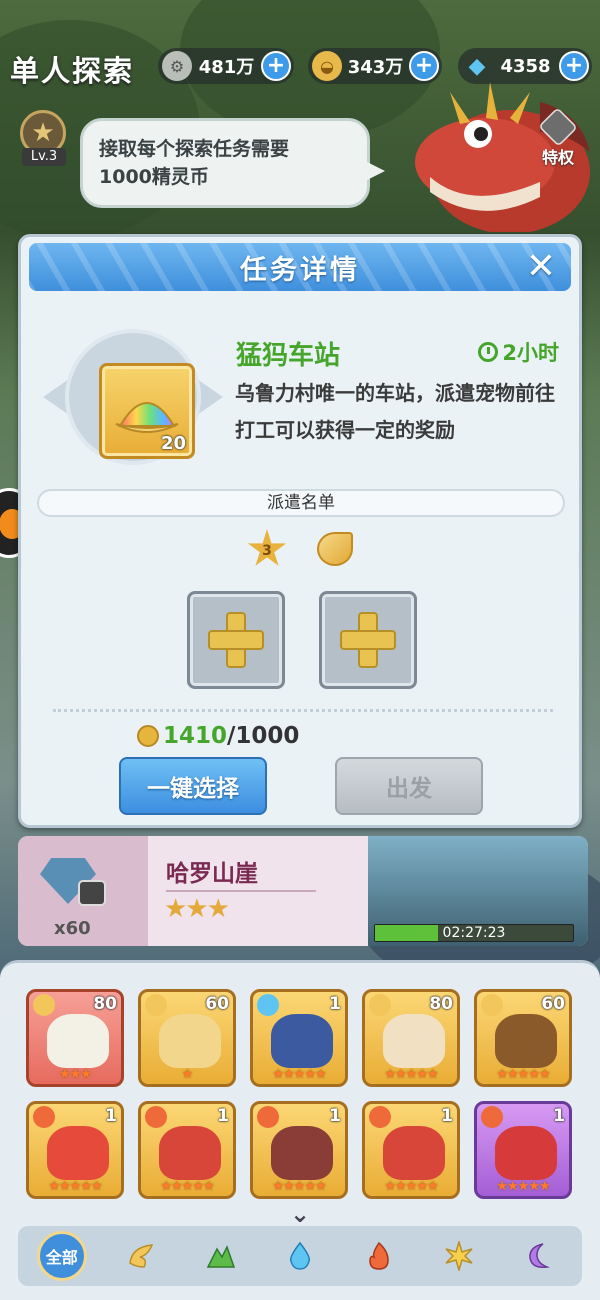  I want to click on dialog-header: 任务详情 ✕, so click(300, 267).